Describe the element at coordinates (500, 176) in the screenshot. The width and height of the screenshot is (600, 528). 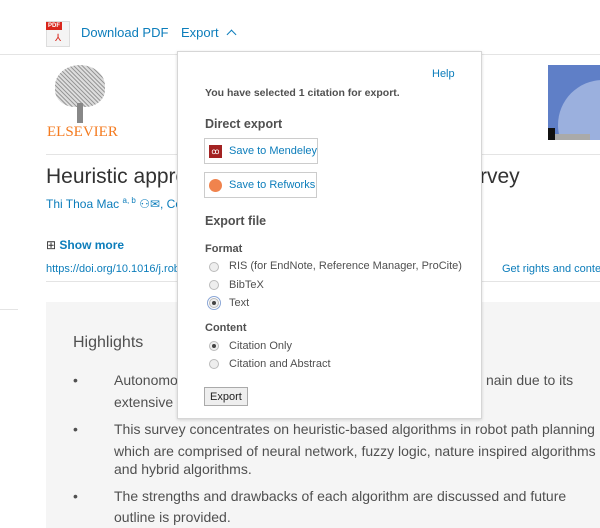
I see `article-title-tail: rvey` at that location.